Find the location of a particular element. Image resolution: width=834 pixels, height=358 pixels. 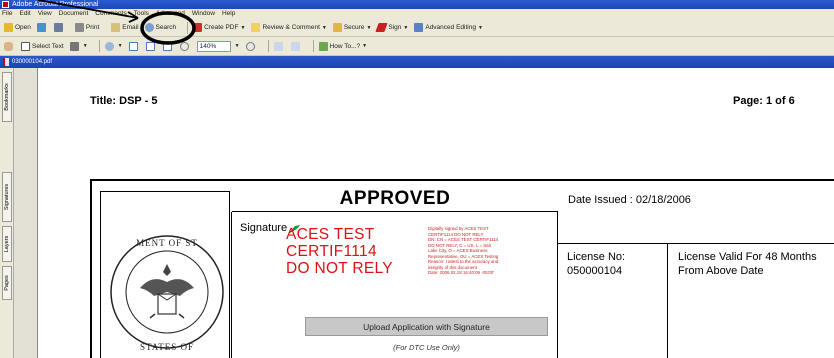

fit-page-icon is located at coordinates (150, 46).